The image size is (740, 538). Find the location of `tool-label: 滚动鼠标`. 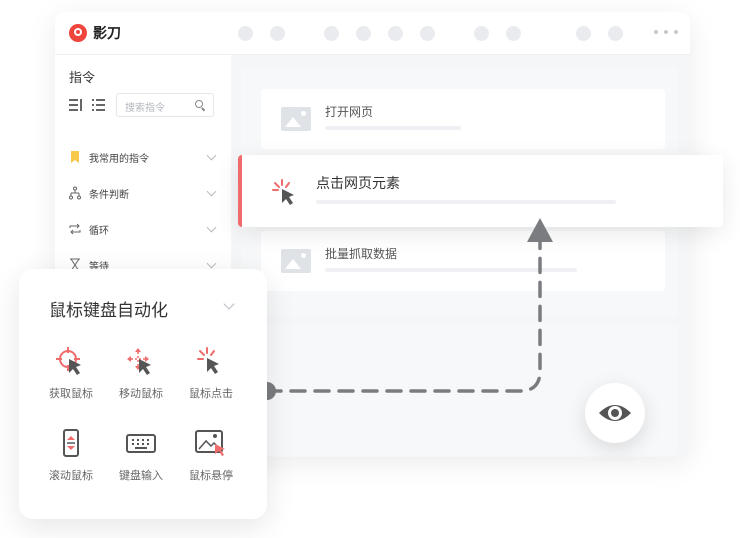

tool-label: 滚动鼠标 is located at coordinates (71, 475).